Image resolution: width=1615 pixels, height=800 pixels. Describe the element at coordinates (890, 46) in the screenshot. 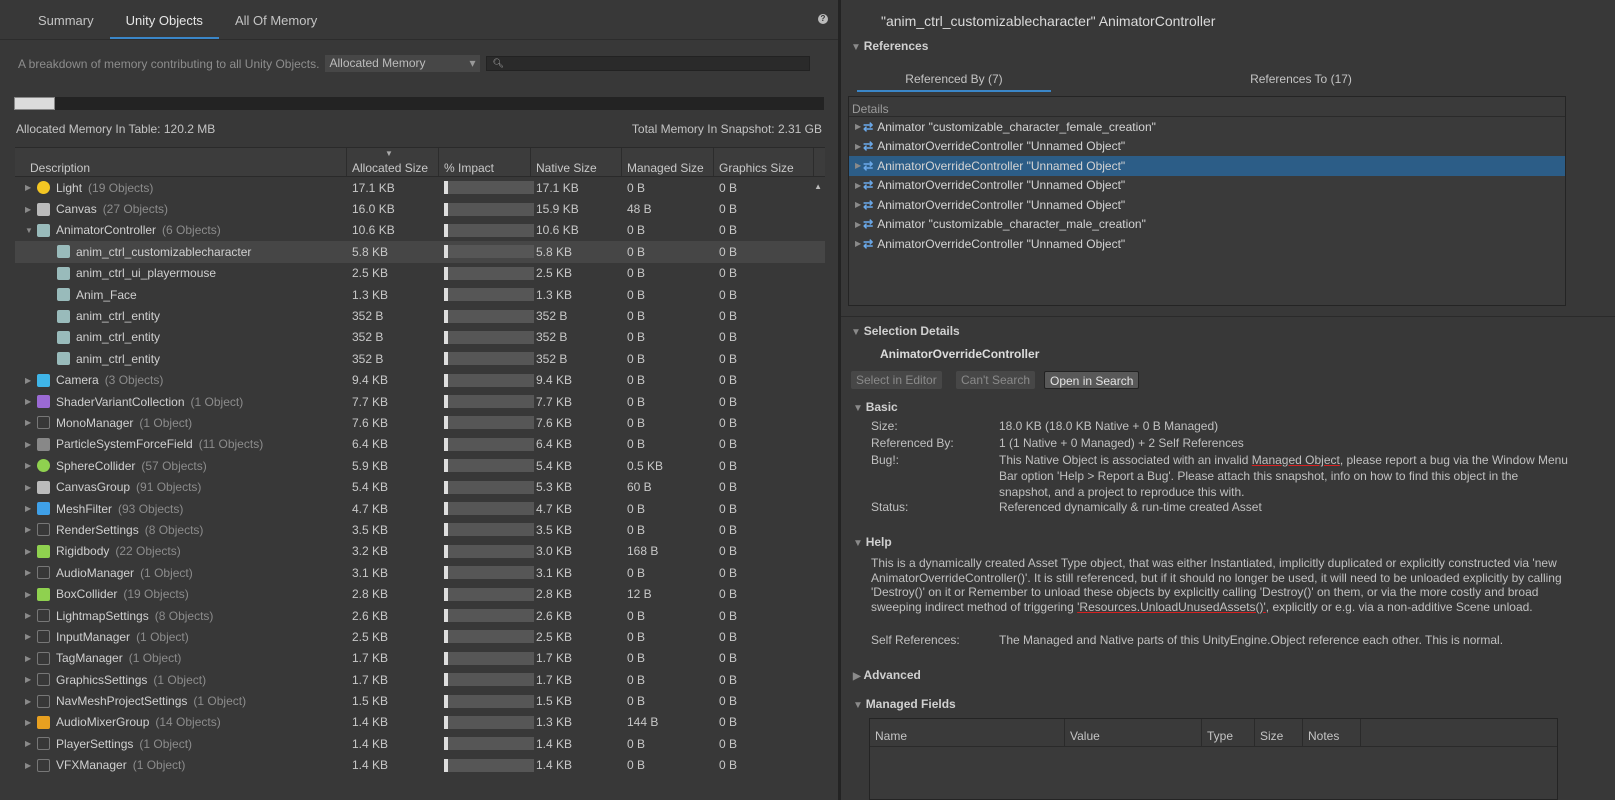

I see `references-foldout: References` at that location.